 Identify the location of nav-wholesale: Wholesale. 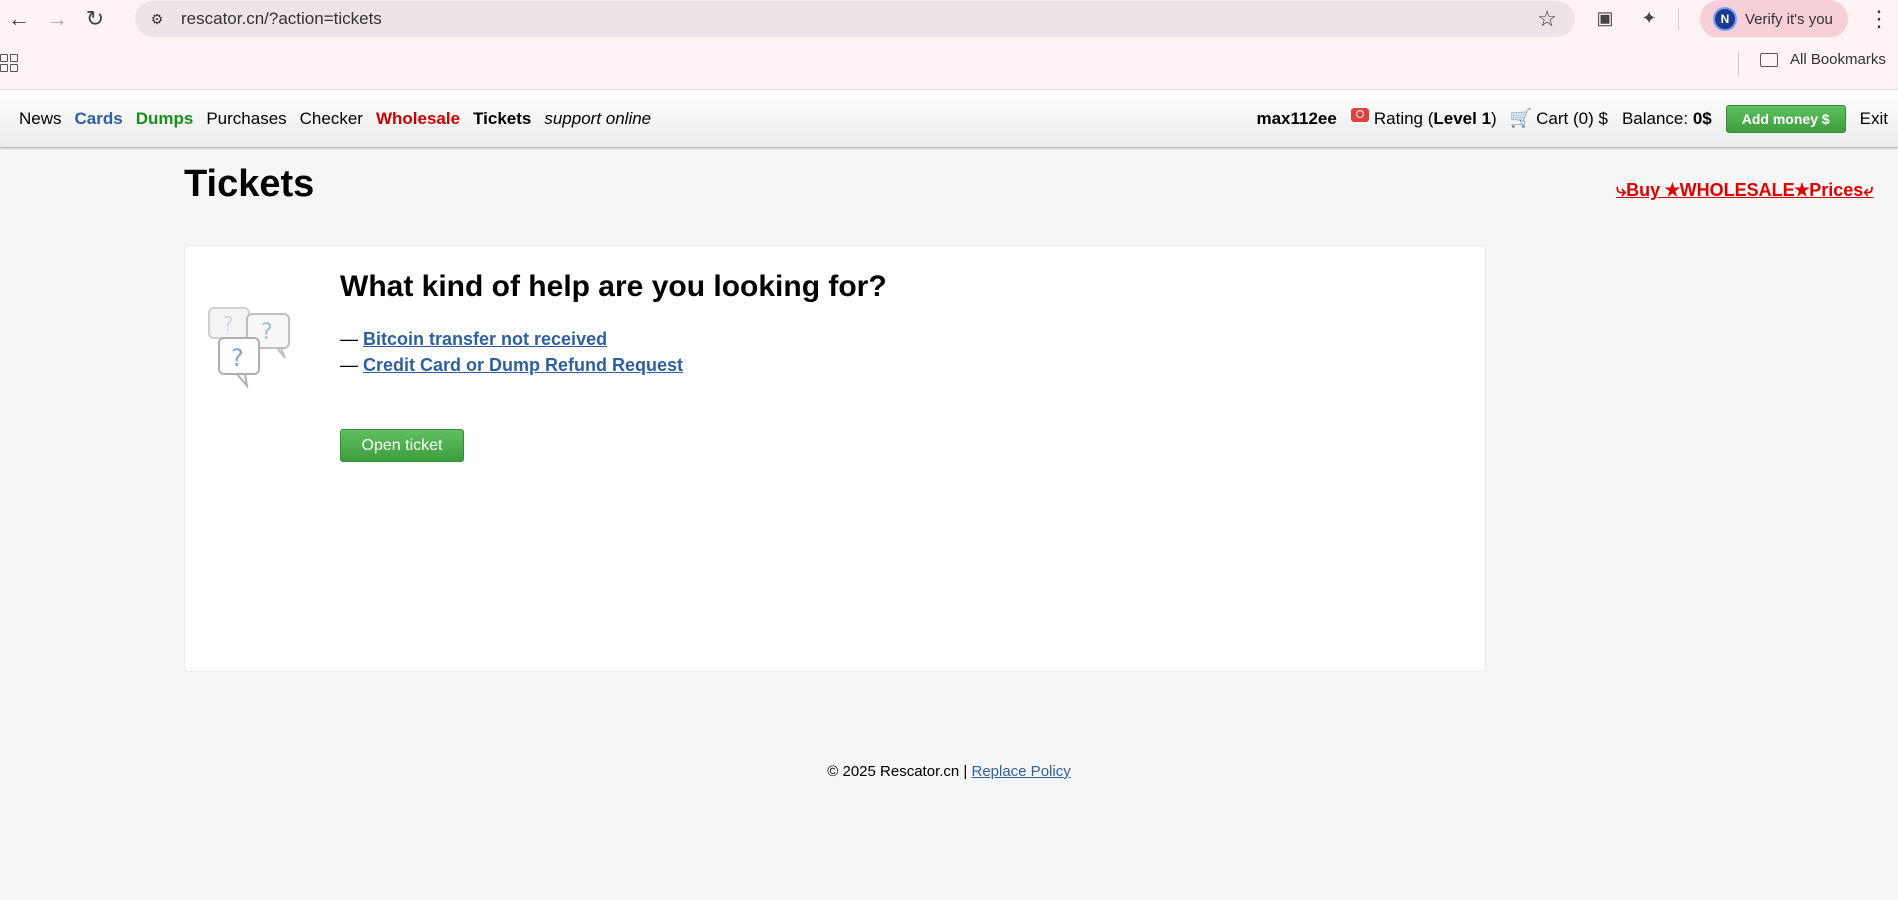
(418, 119).